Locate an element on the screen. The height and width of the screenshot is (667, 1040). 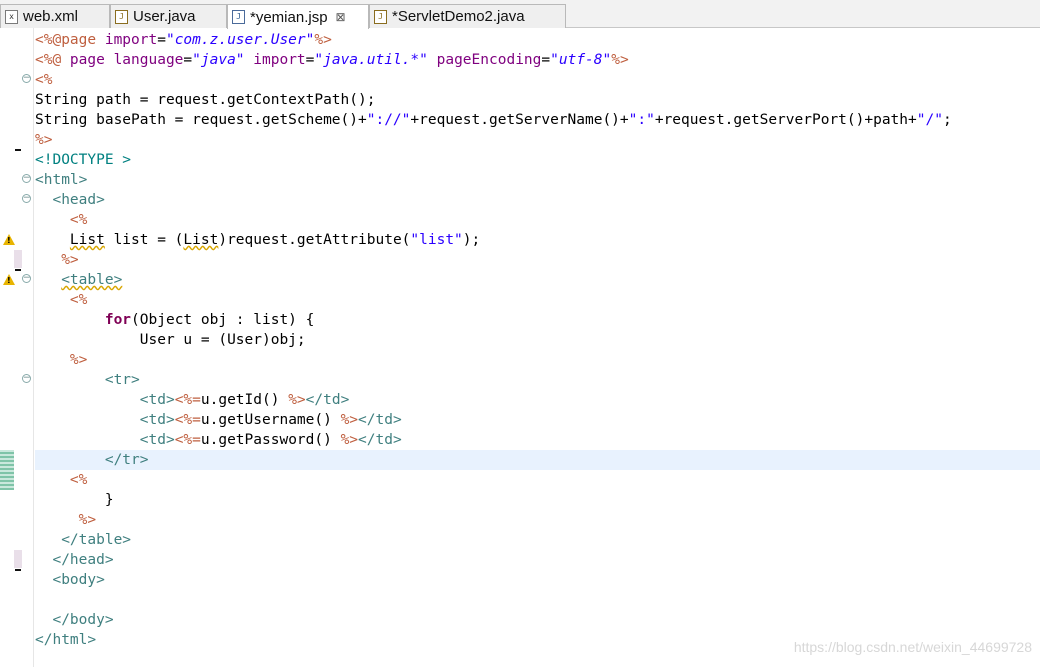
tab-label: *yemian.jsp is located at coordinates (289, 17).